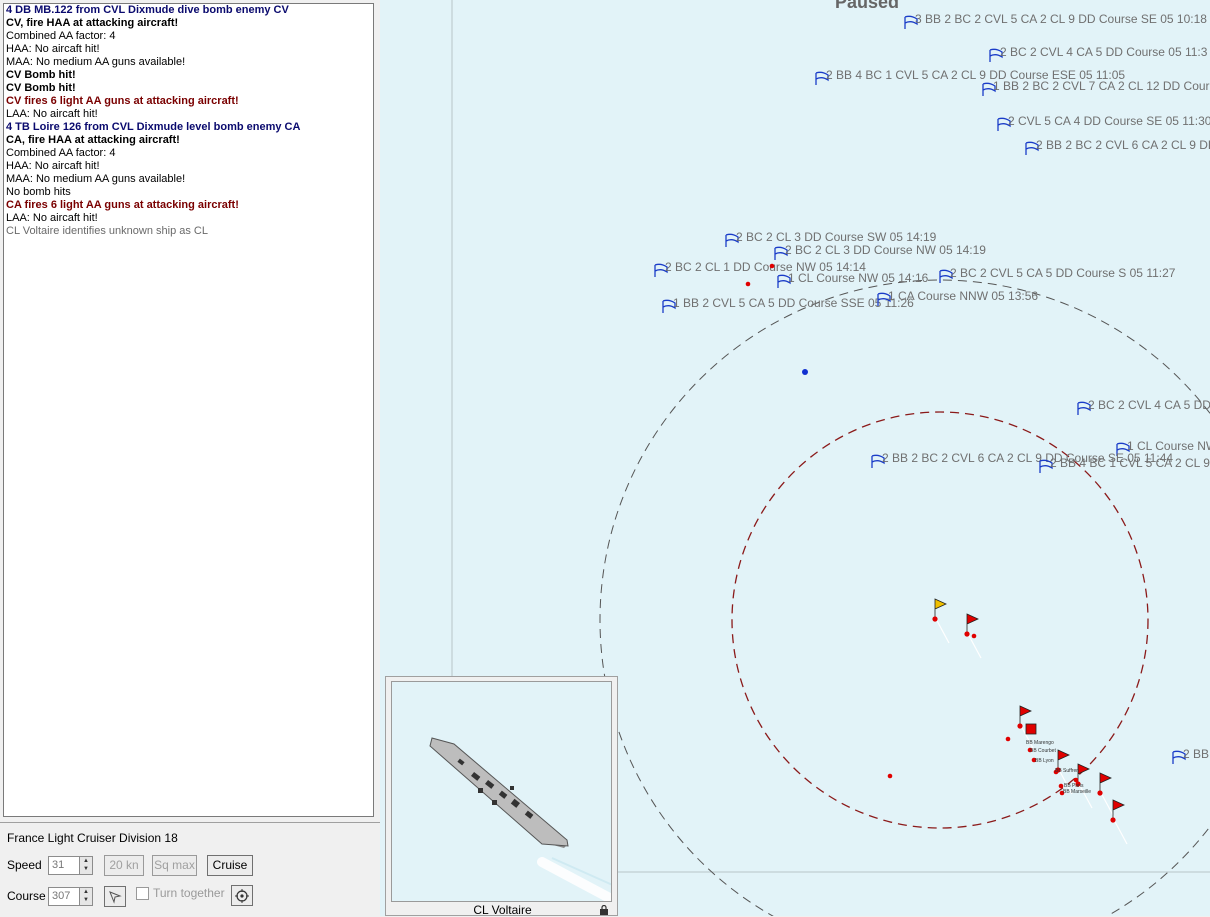  I want to click on log-line: No bomb hits, so click(38, 192).